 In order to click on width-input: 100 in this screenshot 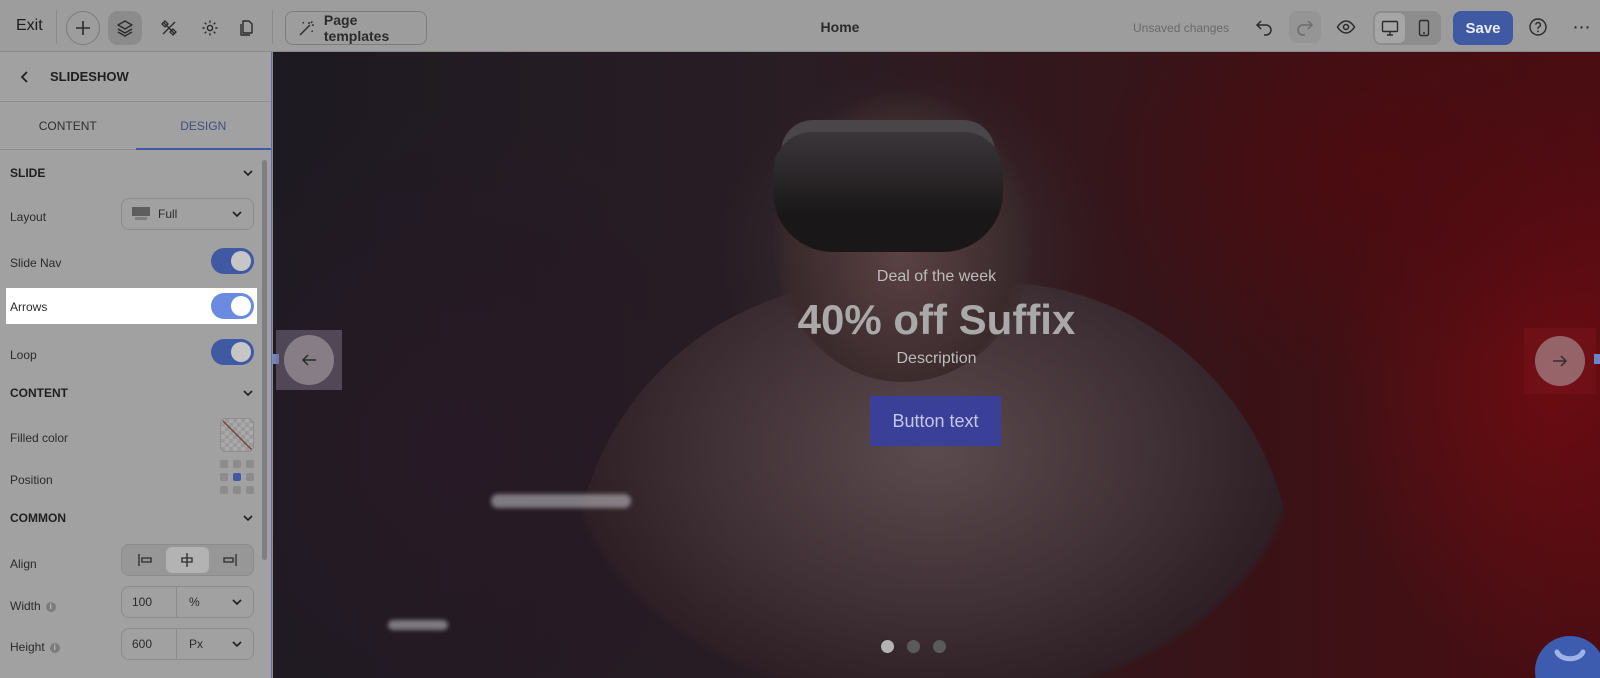, I will do `click(149, 602)`.